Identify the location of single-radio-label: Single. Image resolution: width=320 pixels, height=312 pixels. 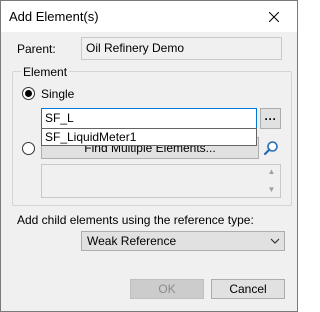
(57, 94).